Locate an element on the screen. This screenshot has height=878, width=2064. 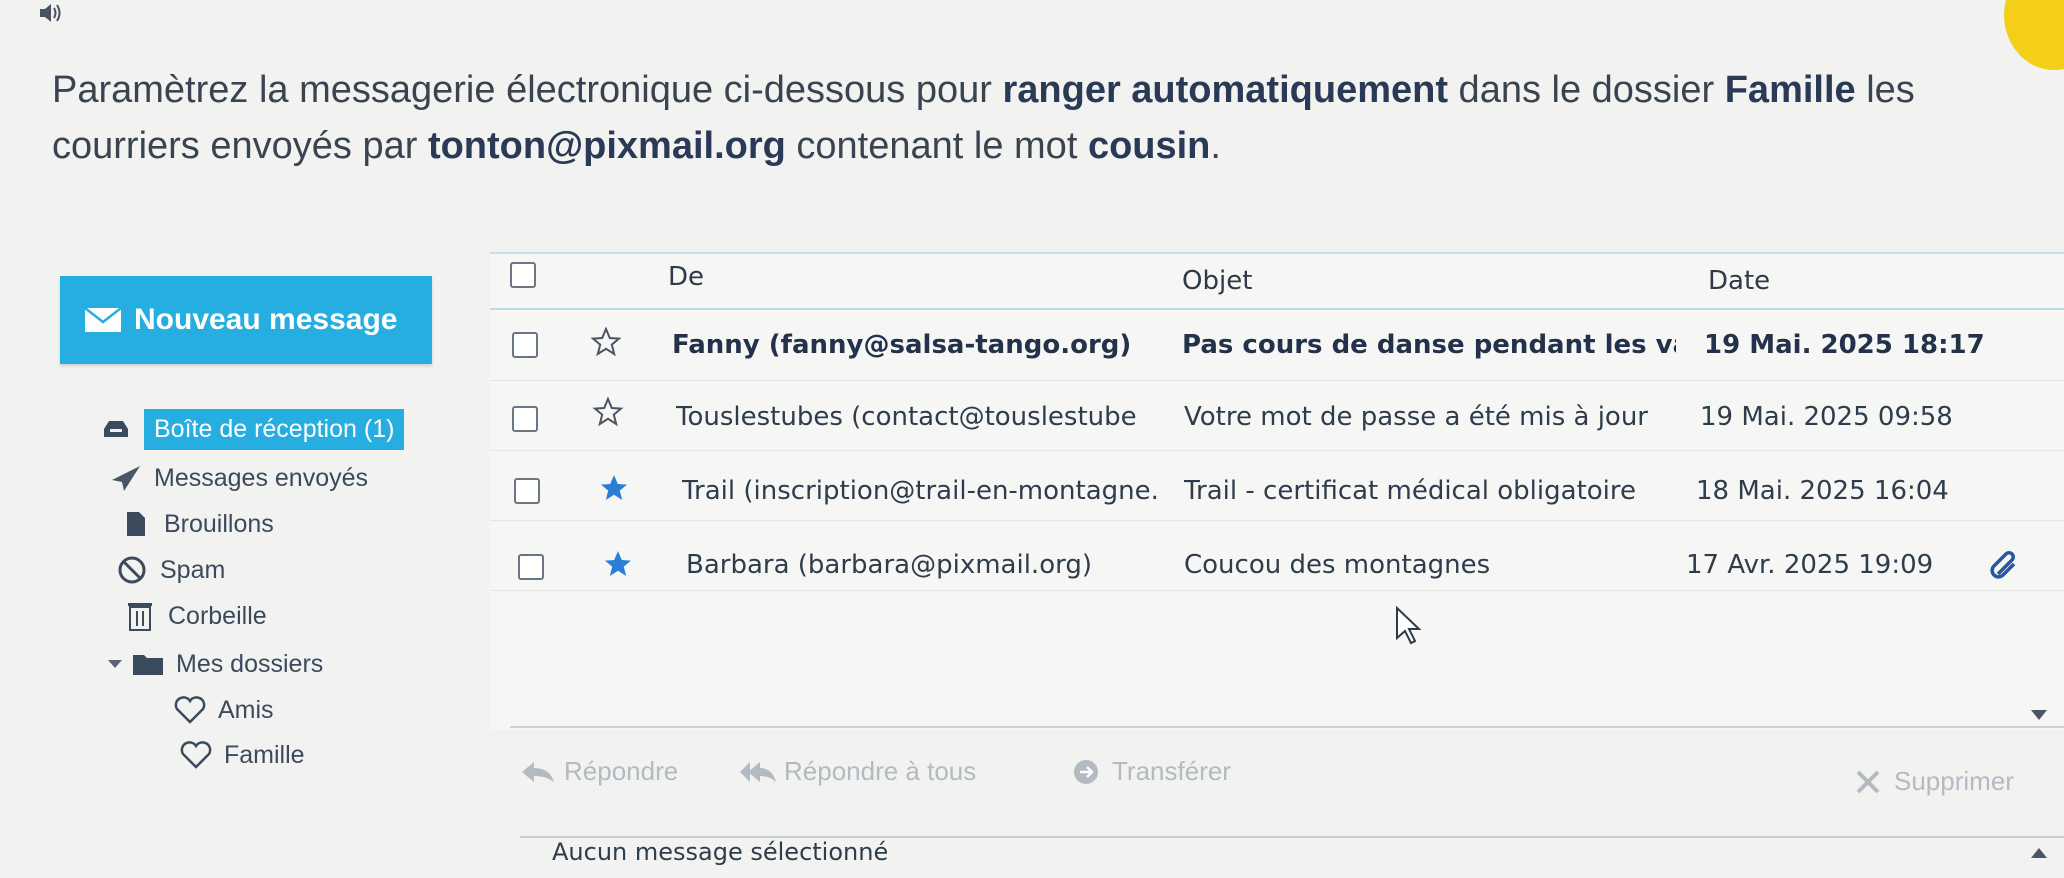
reply-all-icon is located at coordinates (758, 771).